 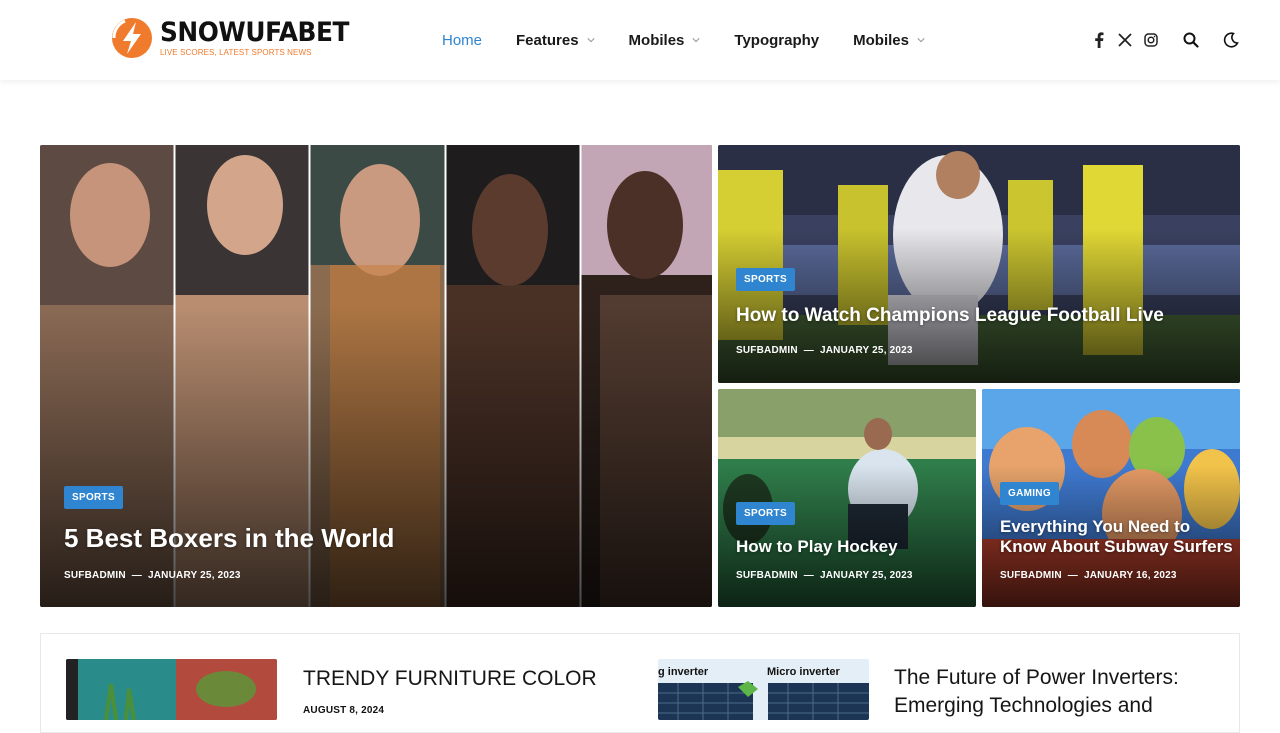 I want to click on post-meta: SUFBADMIN — JANUARY 16, 2023, so click(x=1088, y=575).